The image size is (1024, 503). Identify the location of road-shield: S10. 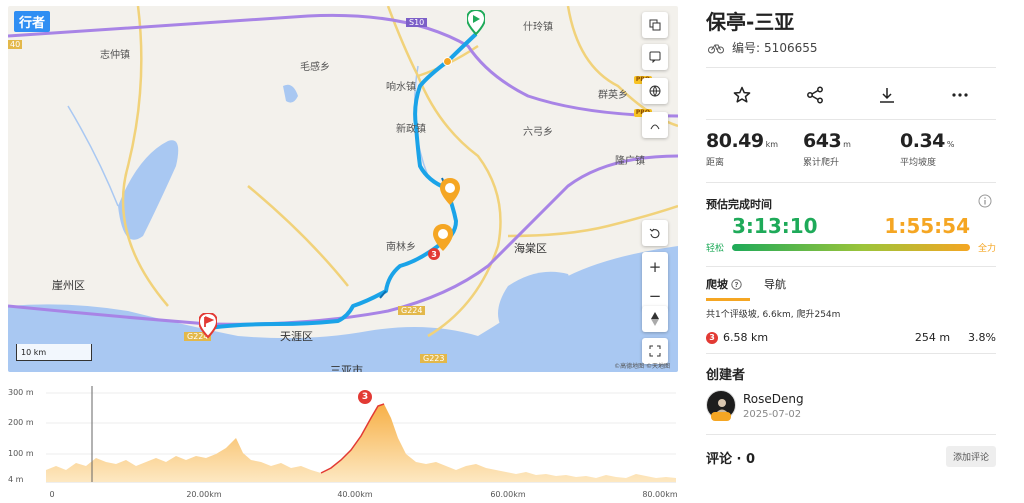
(417, 22).